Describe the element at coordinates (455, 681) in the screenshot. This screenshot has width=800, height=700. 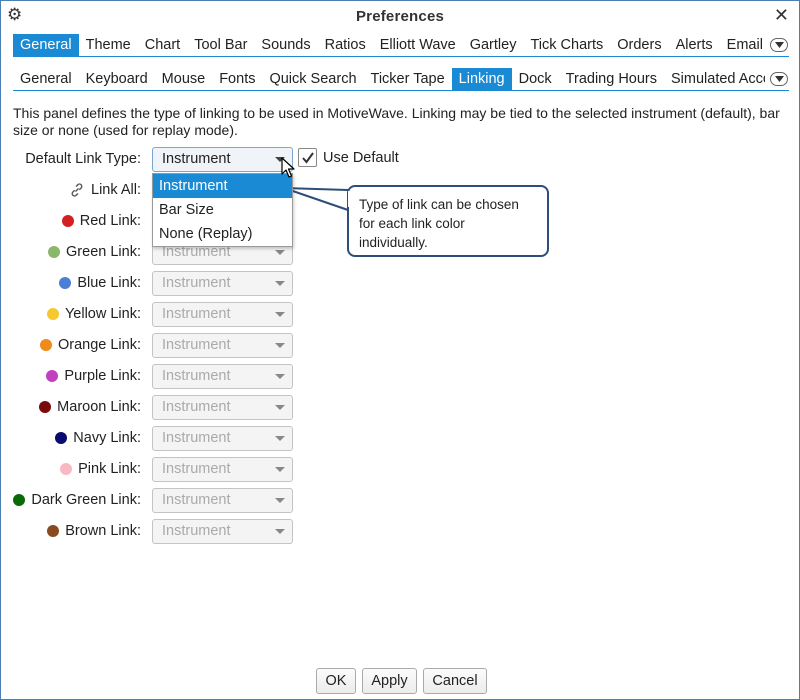
I see `cancel-button: Cancel` at that location.